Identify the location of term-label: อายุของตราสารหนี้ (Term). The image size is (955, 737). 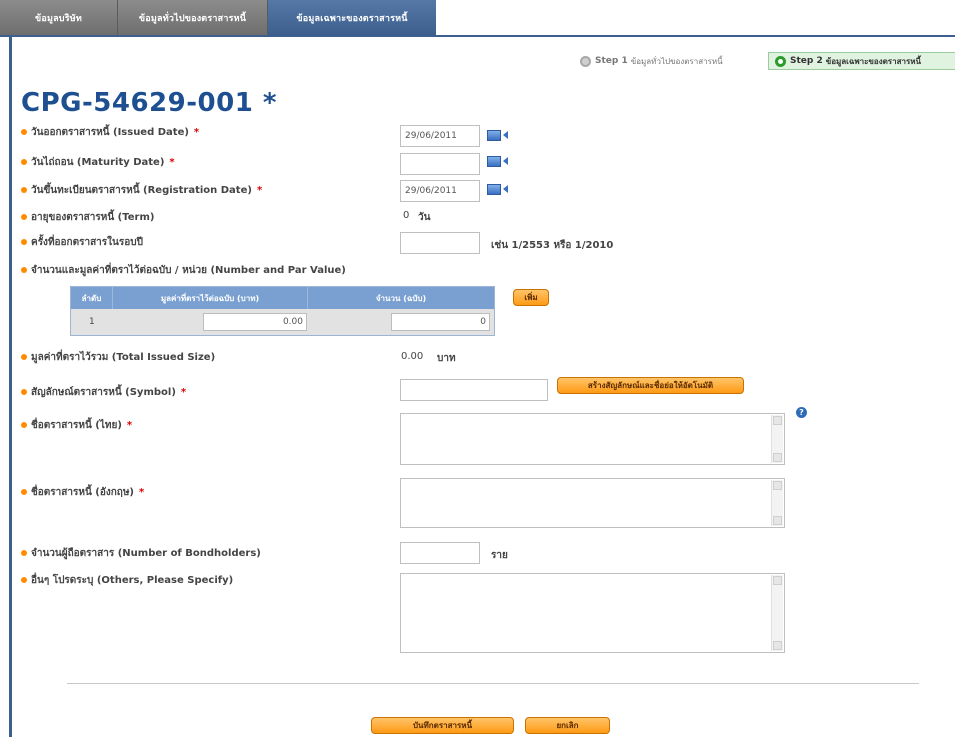
(93, 217).